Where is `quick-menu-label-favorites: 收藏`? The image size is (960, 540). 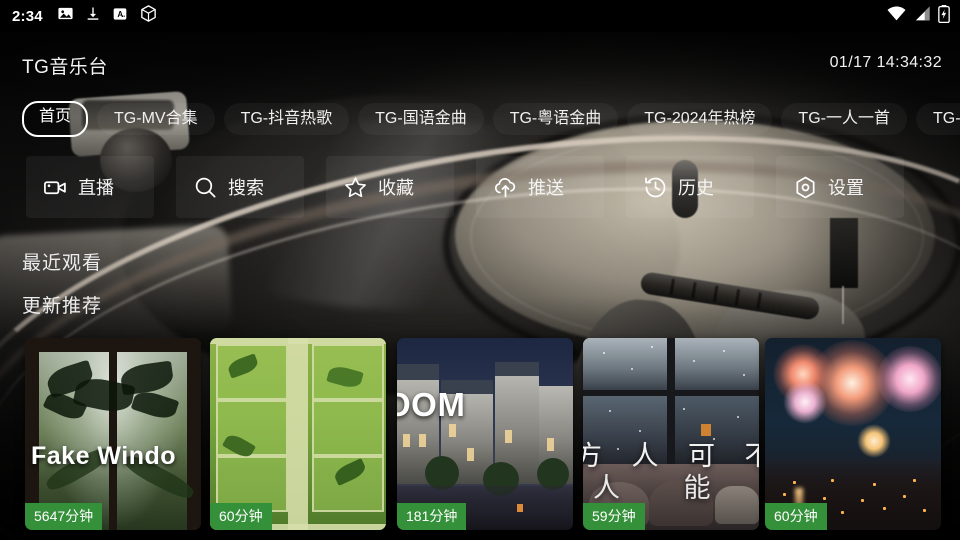 quick-menu-label-favorites: 收藏 is located at coordinates (396, 188).